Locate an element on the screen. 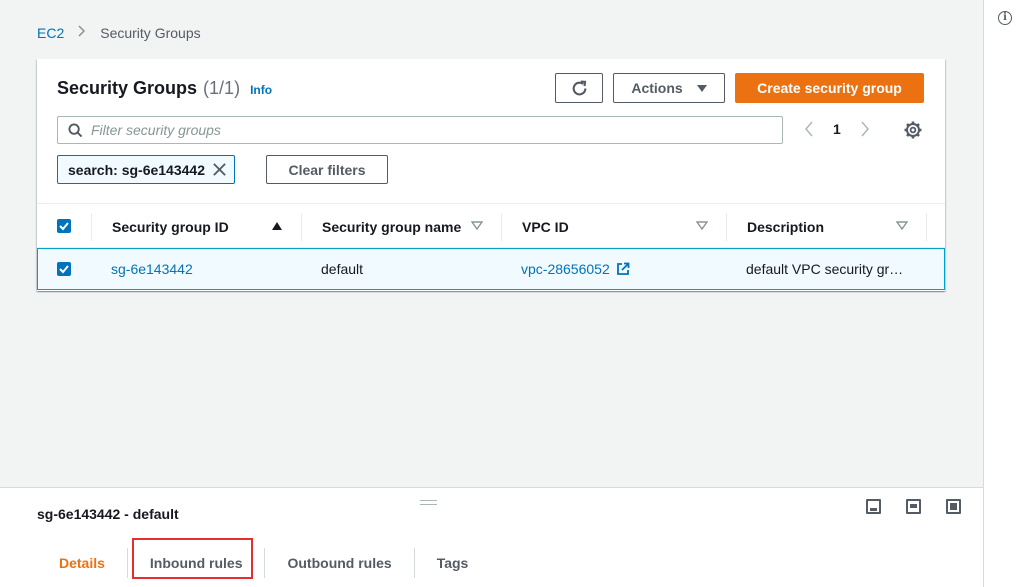 Image resolution: width=1028 pixels, height=587 pixels. panel-count: (1/1) is located at coordinates (222, 88).